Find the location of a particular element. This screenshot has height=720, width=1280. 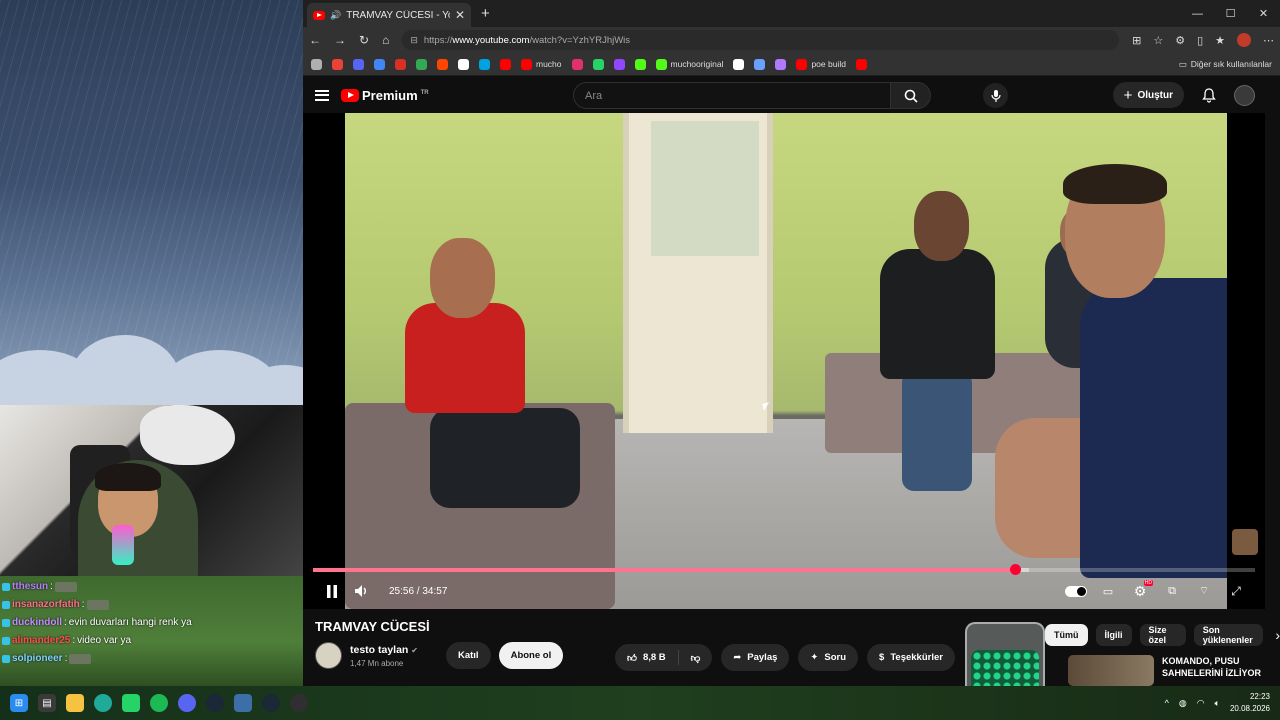

app-icon is located at coordinates (243, 703).